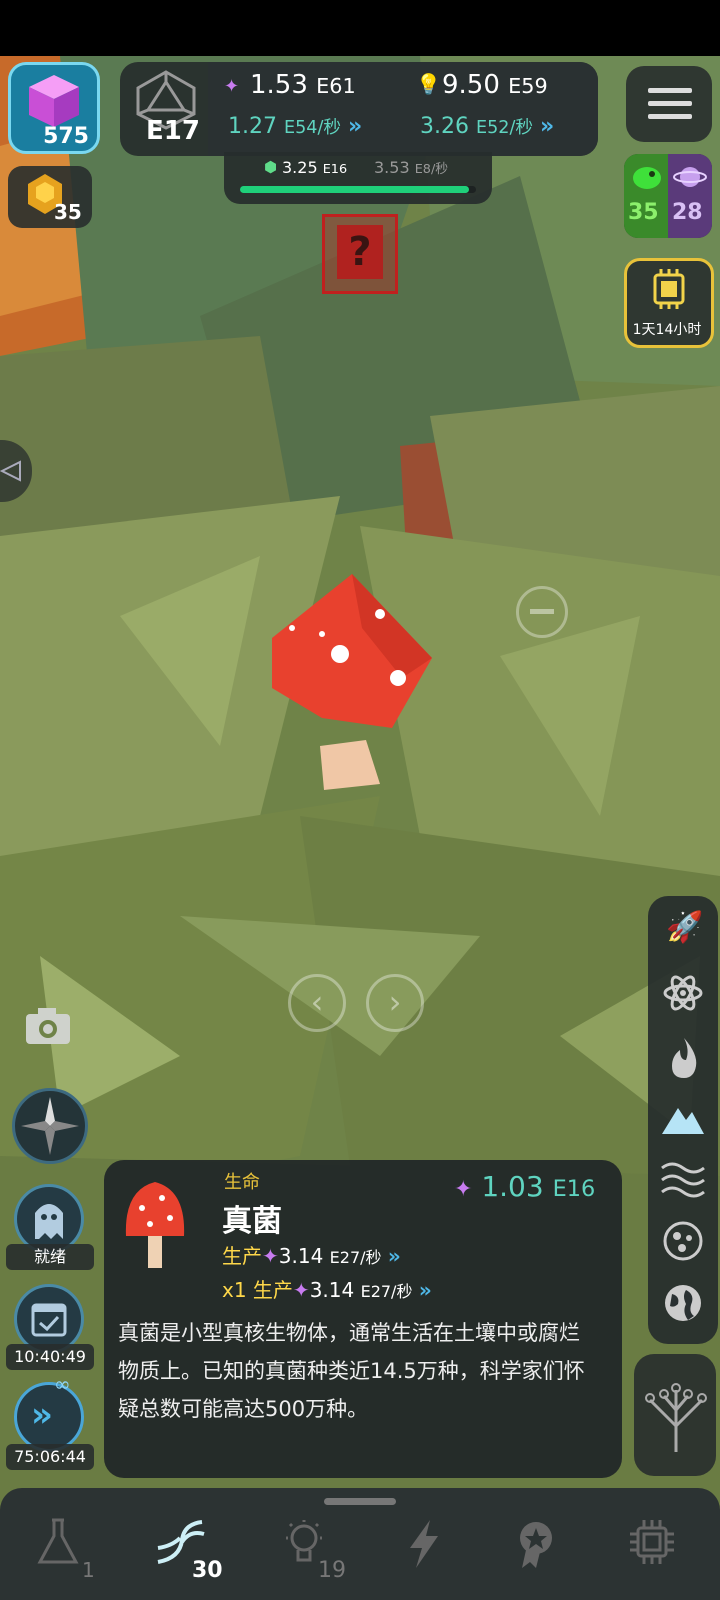  What do you see at coordinates (54, 101) in the screenshot?
I see `cube-icon` at bounding box center [54, 101].